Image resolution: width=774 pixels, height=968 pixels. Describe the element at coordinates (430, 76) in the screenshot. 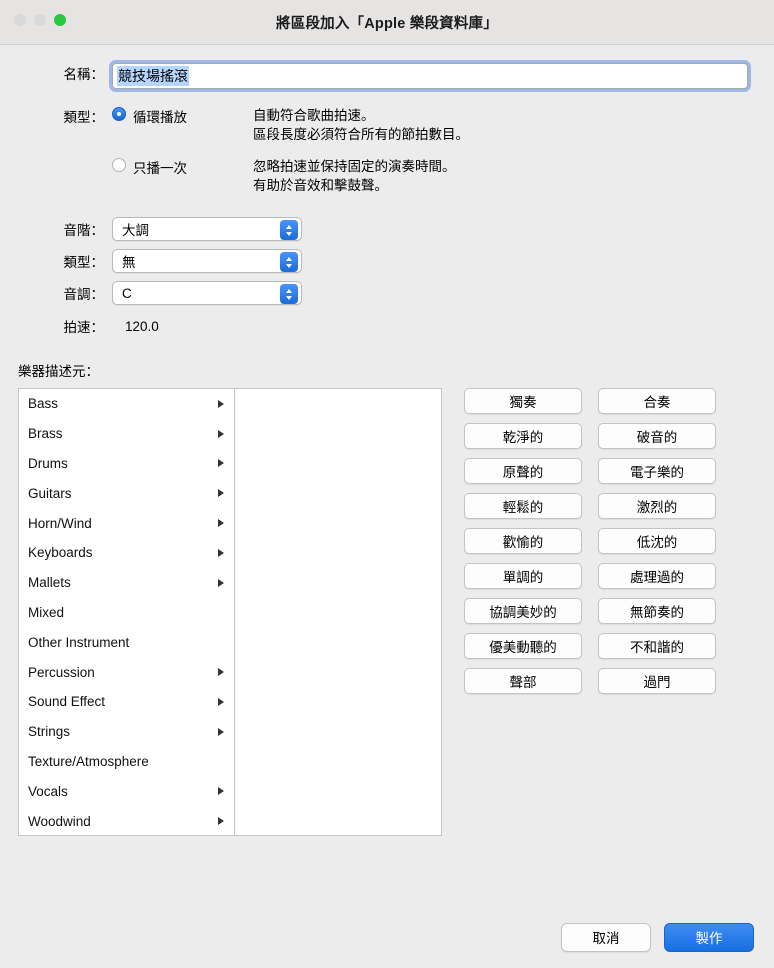

I see `name-input: 競技場搖滾` at that location.